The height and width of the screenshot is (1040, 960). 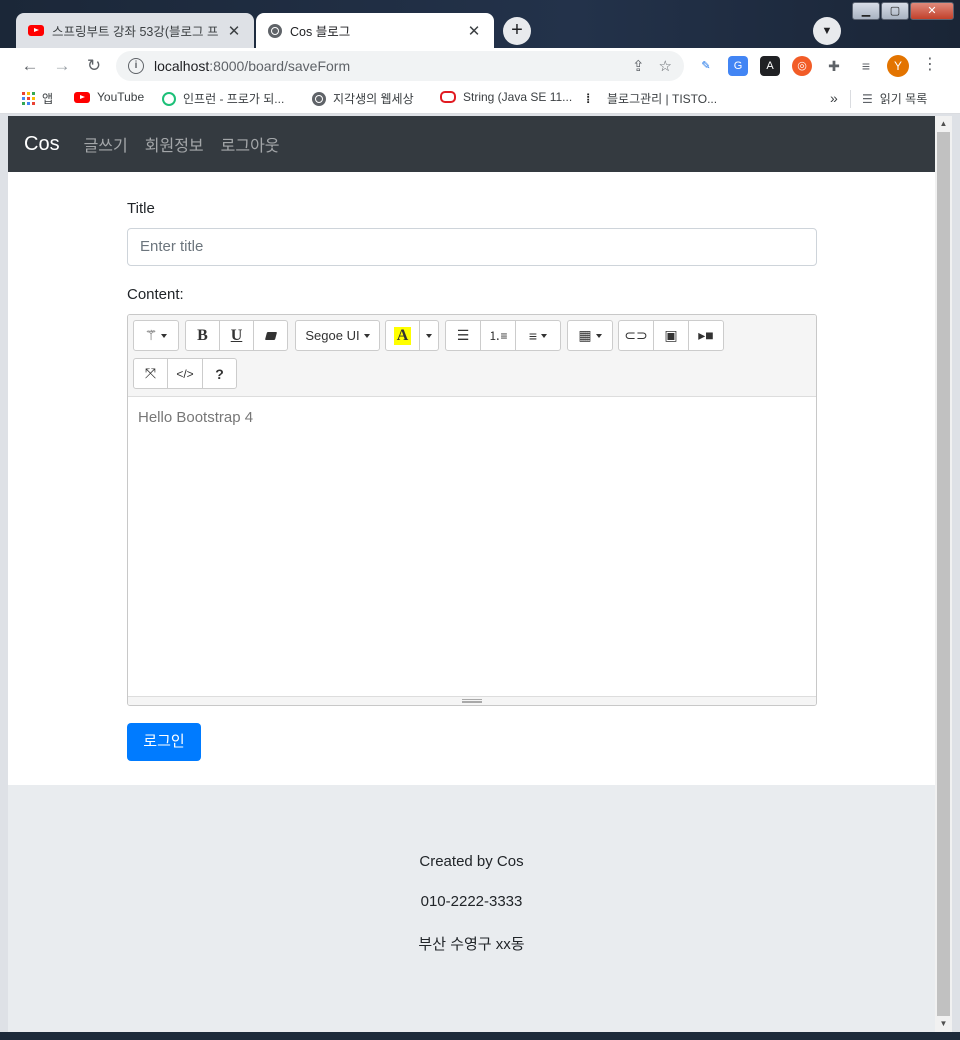 I want to click on title-bar: 스프링부트 강좌 53강(블로그 프 ✕ Cos 블로그 ✕ + ▼ ▁ ▢ ✕, so click(x=480, y=24).